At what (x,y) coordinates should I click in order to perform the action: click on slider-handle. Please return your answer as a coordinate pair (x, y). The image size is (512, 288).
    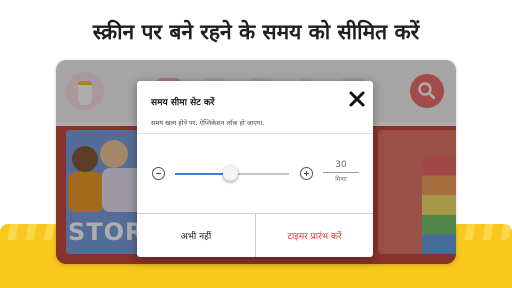
    Looking at the image, I should click on (230, 173).